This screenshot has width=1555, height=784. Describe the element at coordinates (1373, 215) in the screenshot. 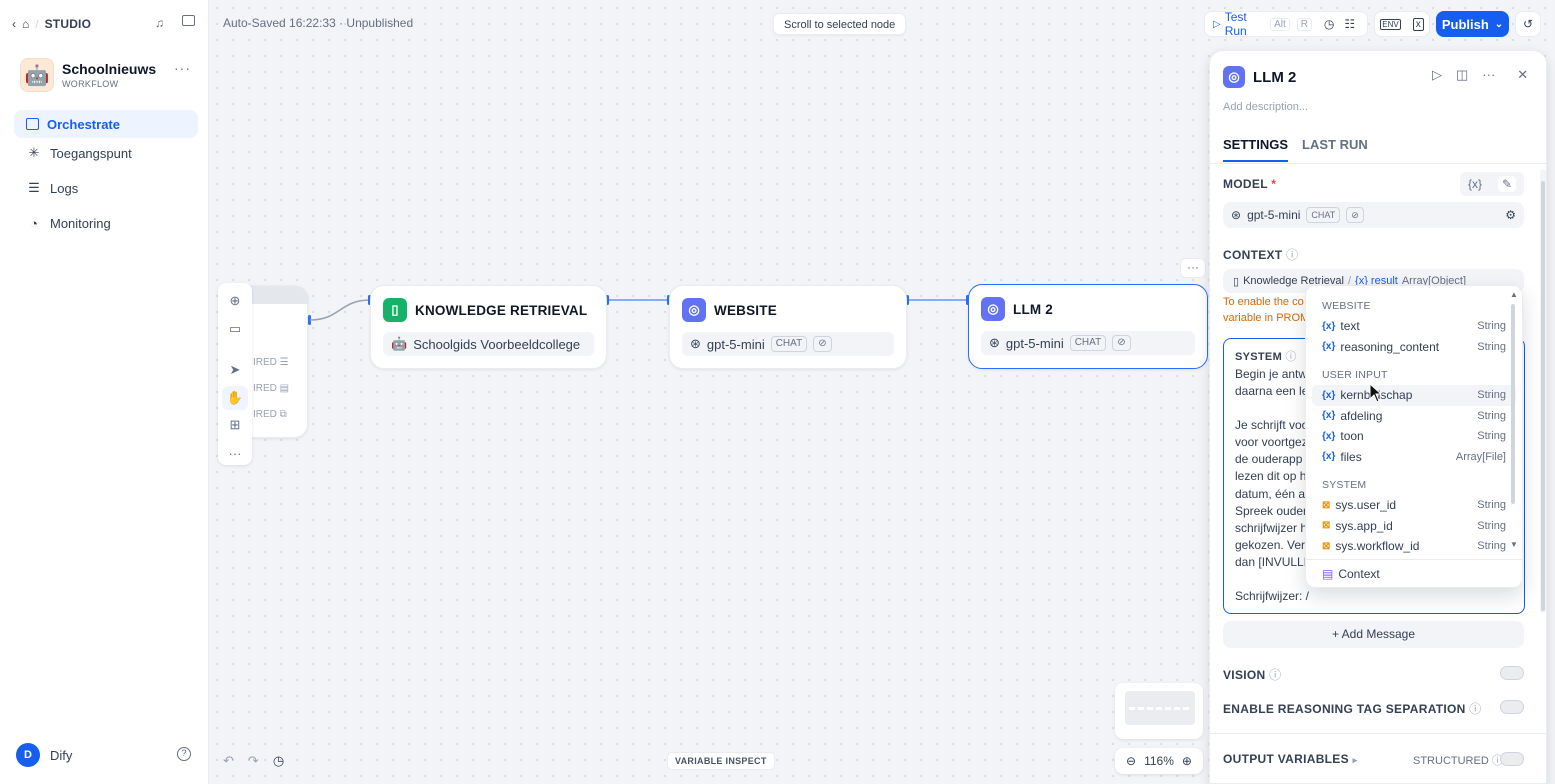

I see `model-selector: ⊛ gpt-5-mini CHAT ⊘ ⚙` at that location.